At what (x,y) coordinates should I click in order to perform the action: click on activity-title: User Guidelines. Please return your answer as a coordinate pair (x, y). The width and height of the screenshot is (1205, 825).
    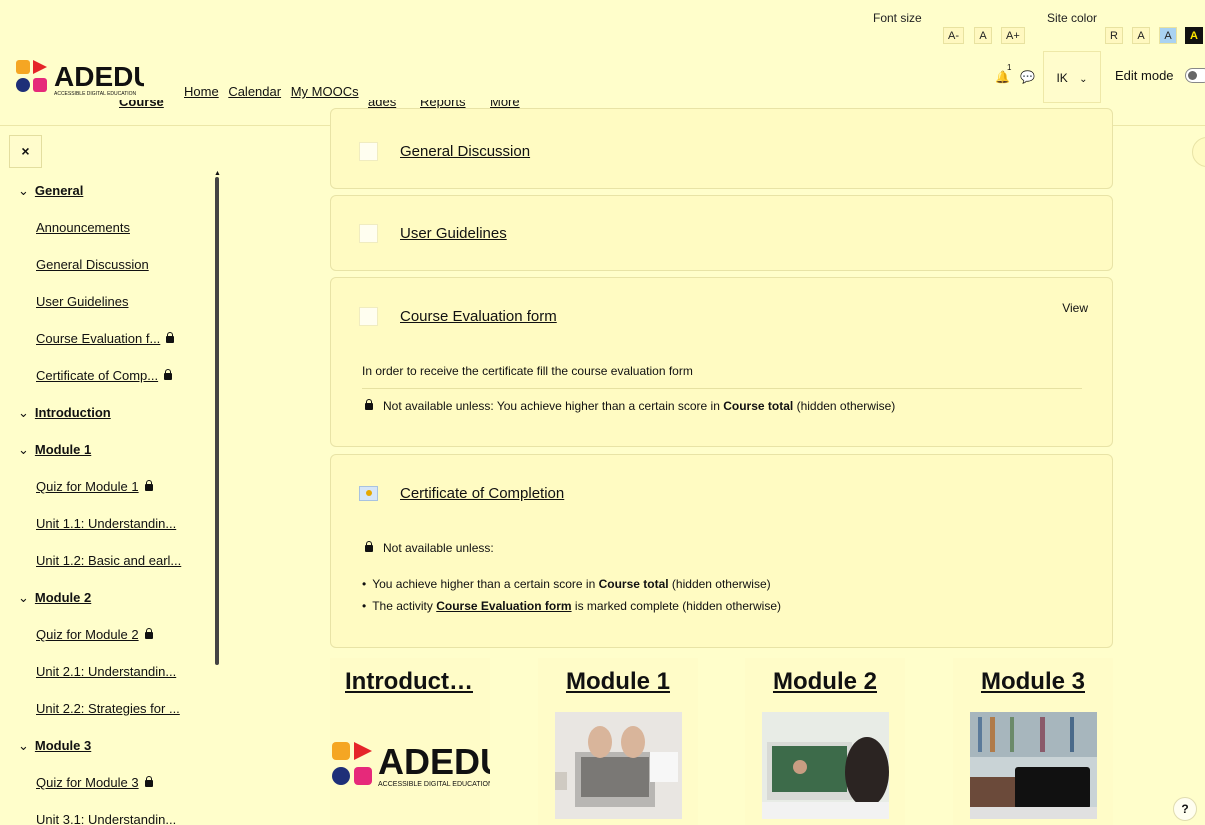
    Looking at the image, I should click on (453, 233).